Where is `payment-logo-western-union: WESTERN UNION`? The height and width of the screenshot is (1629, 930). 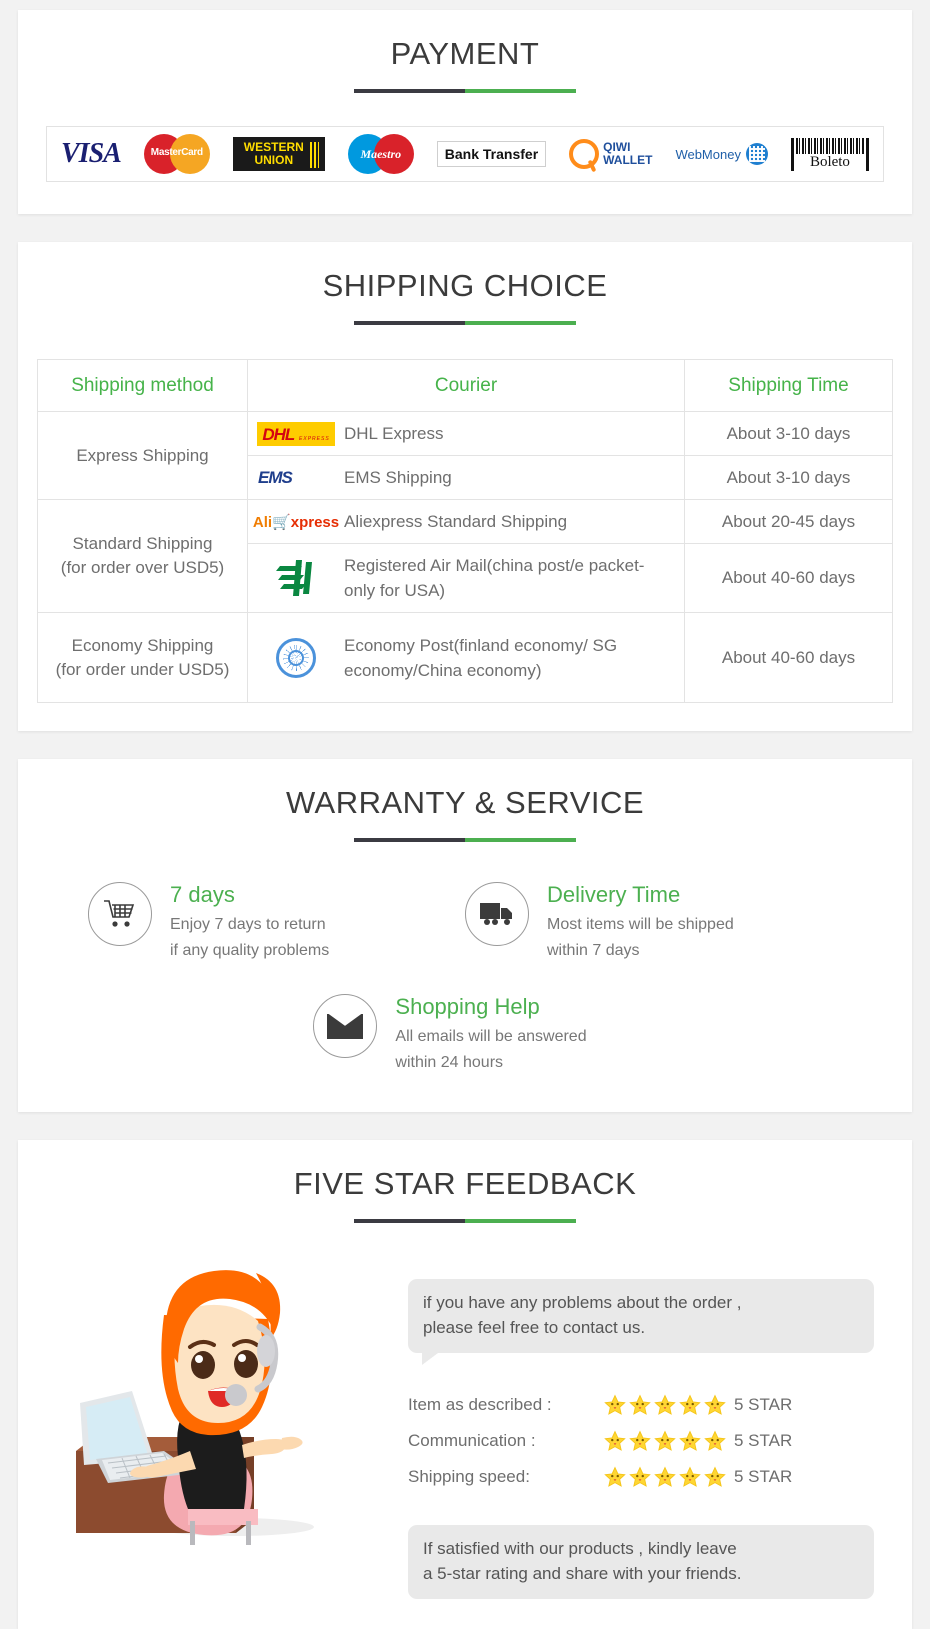
payment-logo-western-union: WESTERN UNION is located at coordinates (278, 154).